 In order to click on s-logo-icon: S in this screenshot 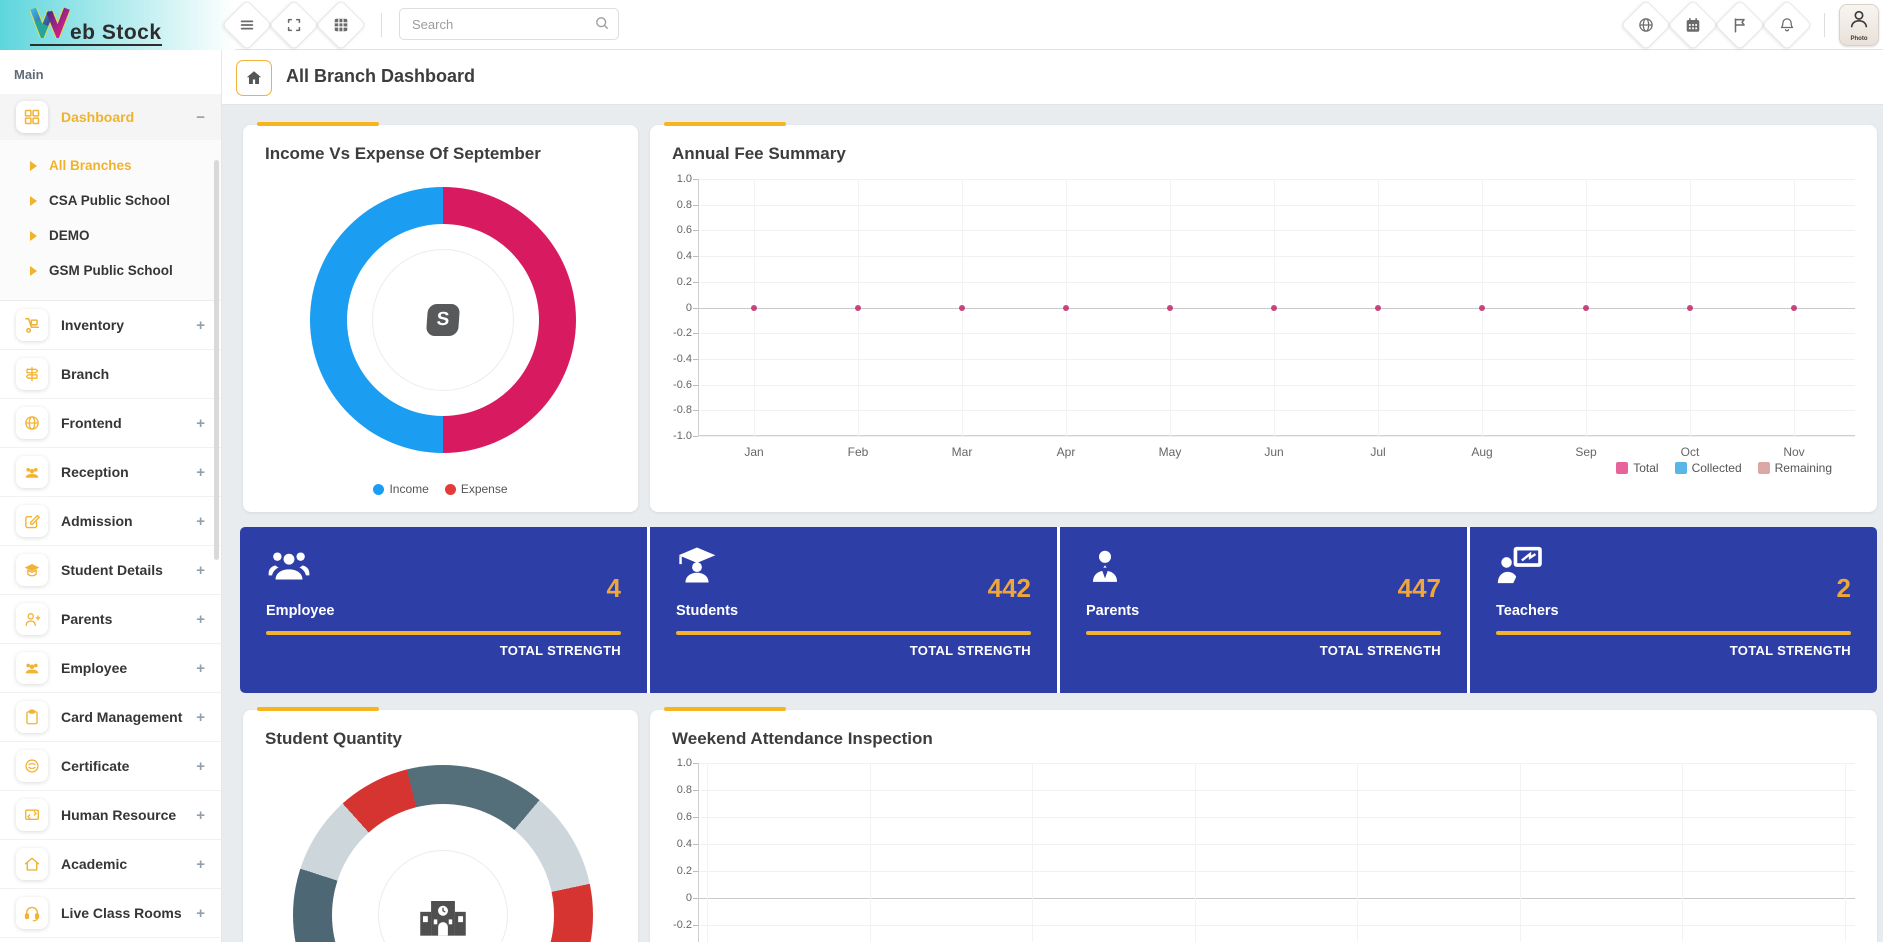, I will do `click(443, 320)`.